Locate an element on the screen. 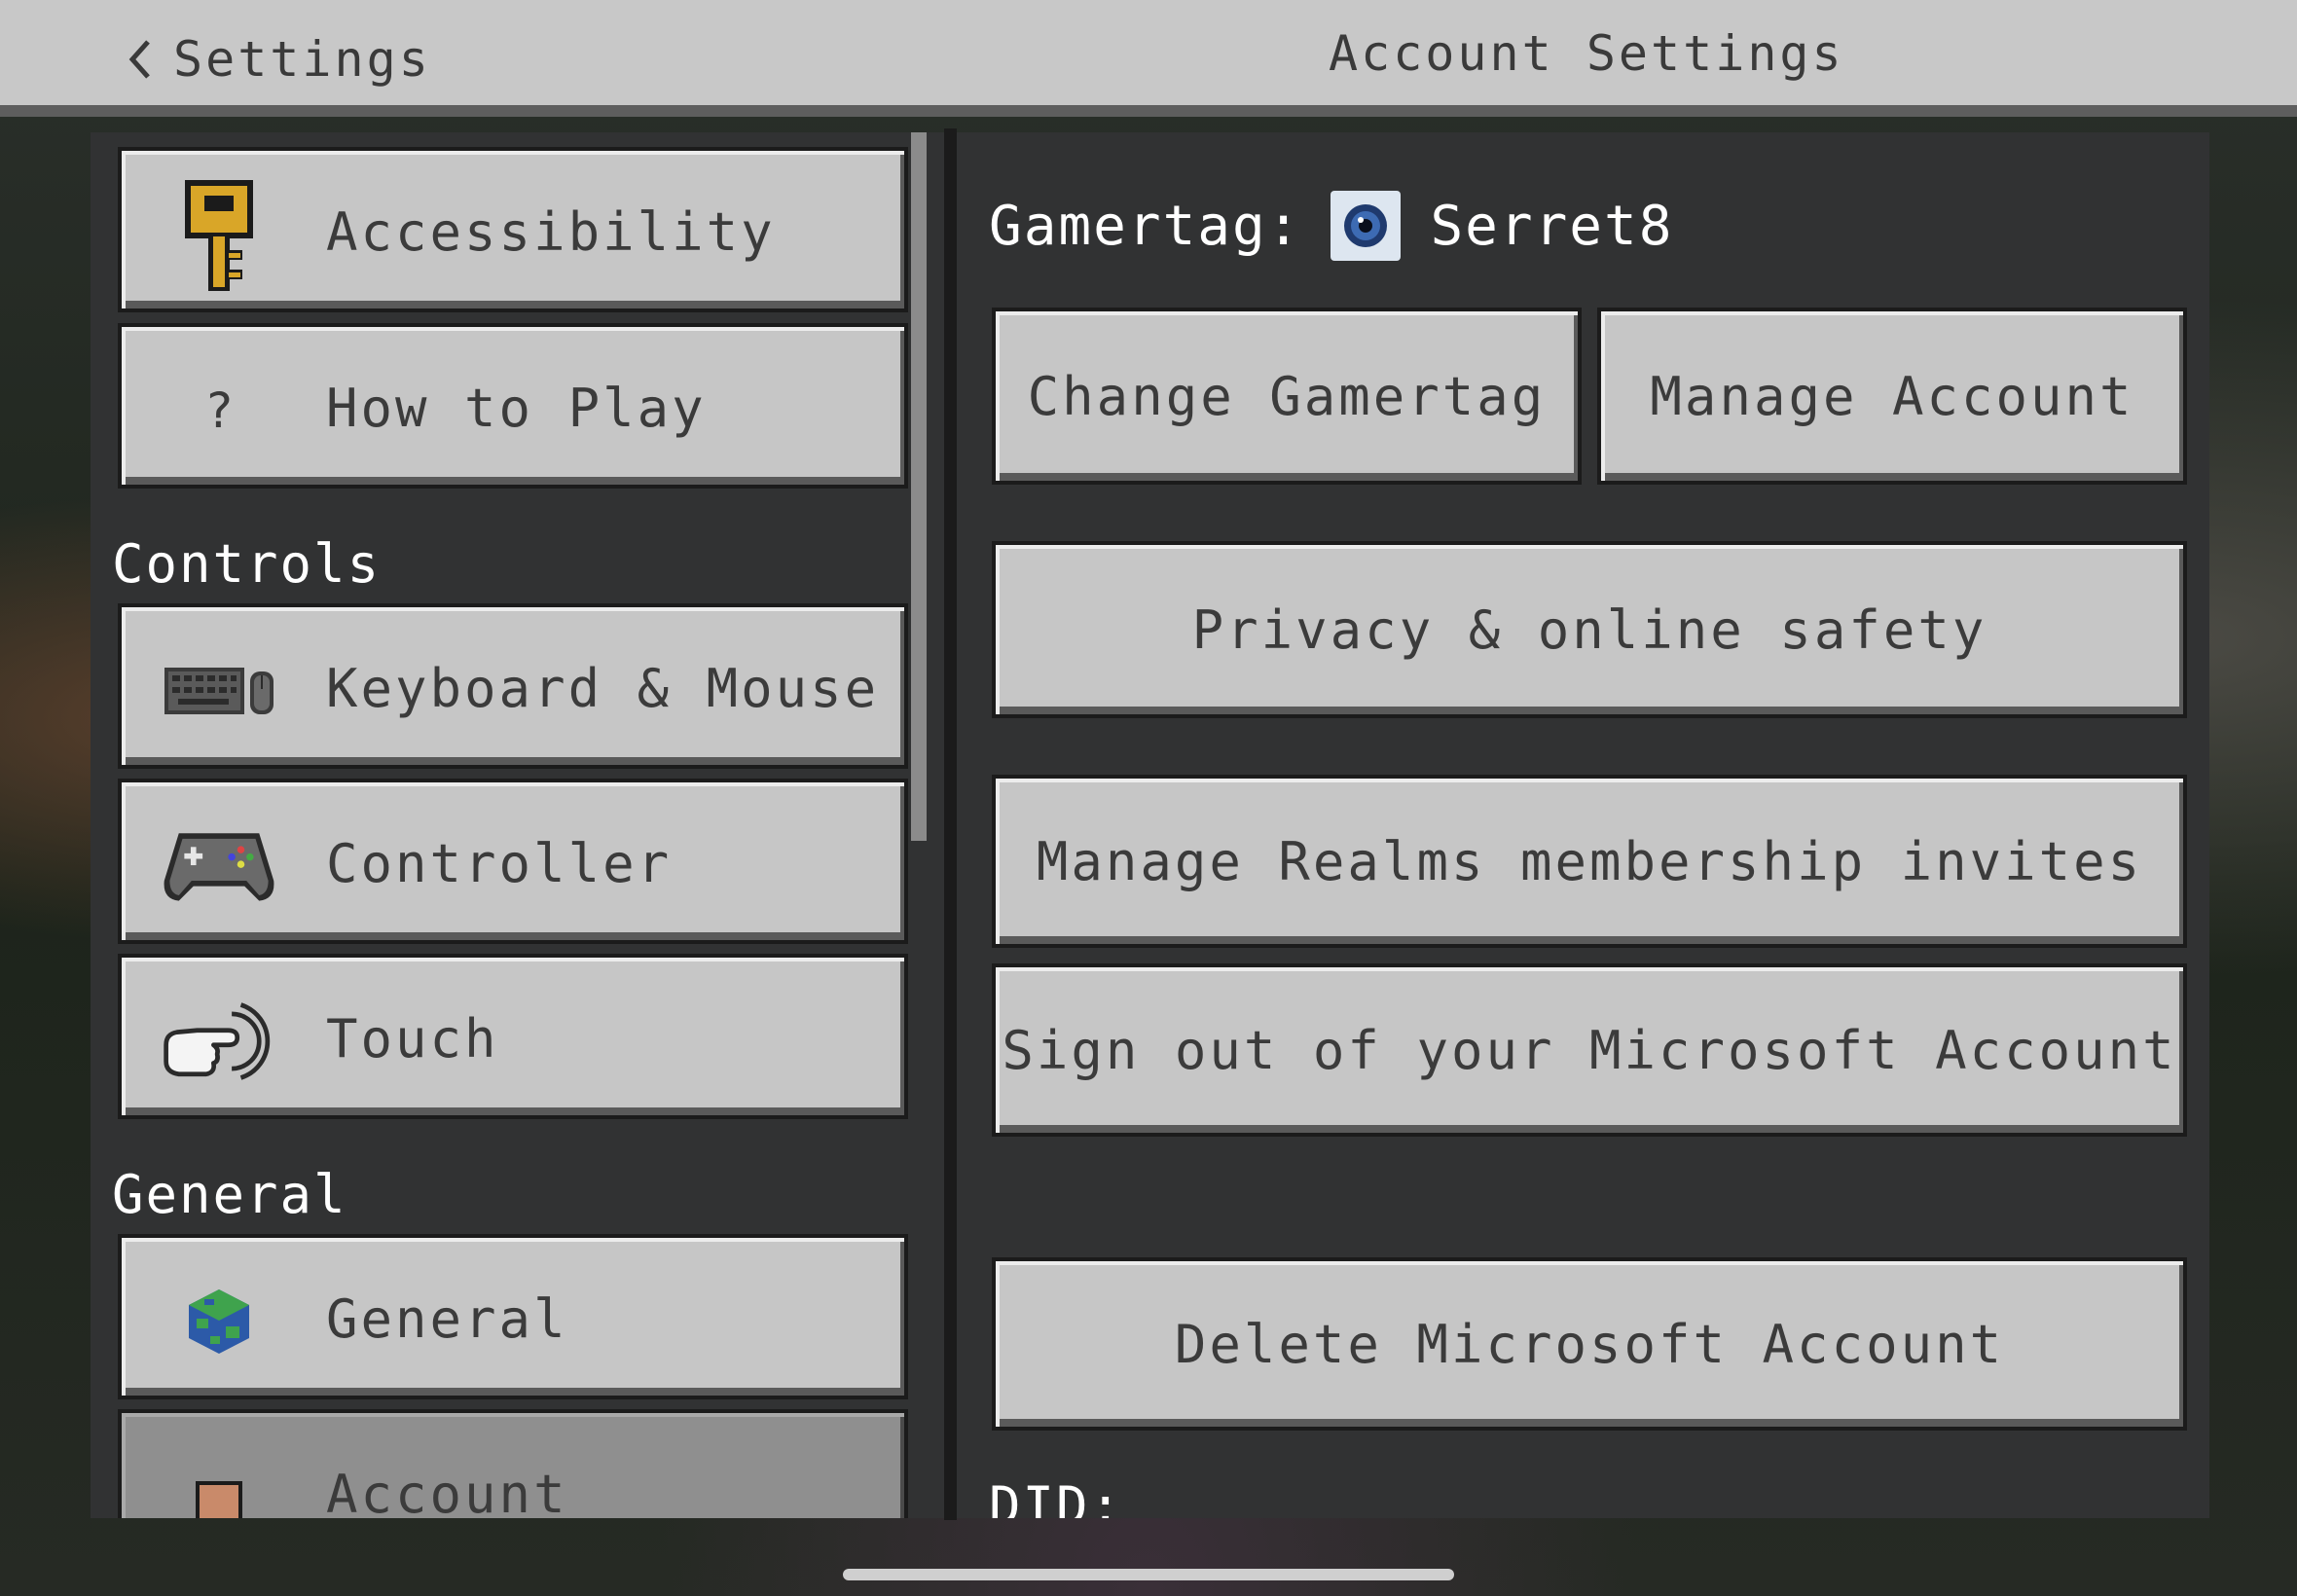  sign-out-button: Sign out of your Microsoft Account is located at coordinates (1589, 1050).